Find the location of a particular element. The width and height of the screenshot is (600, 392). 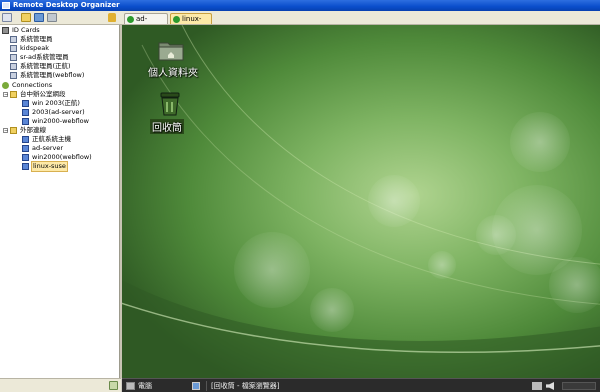

properties-icon is located at coordinates (52, 17).